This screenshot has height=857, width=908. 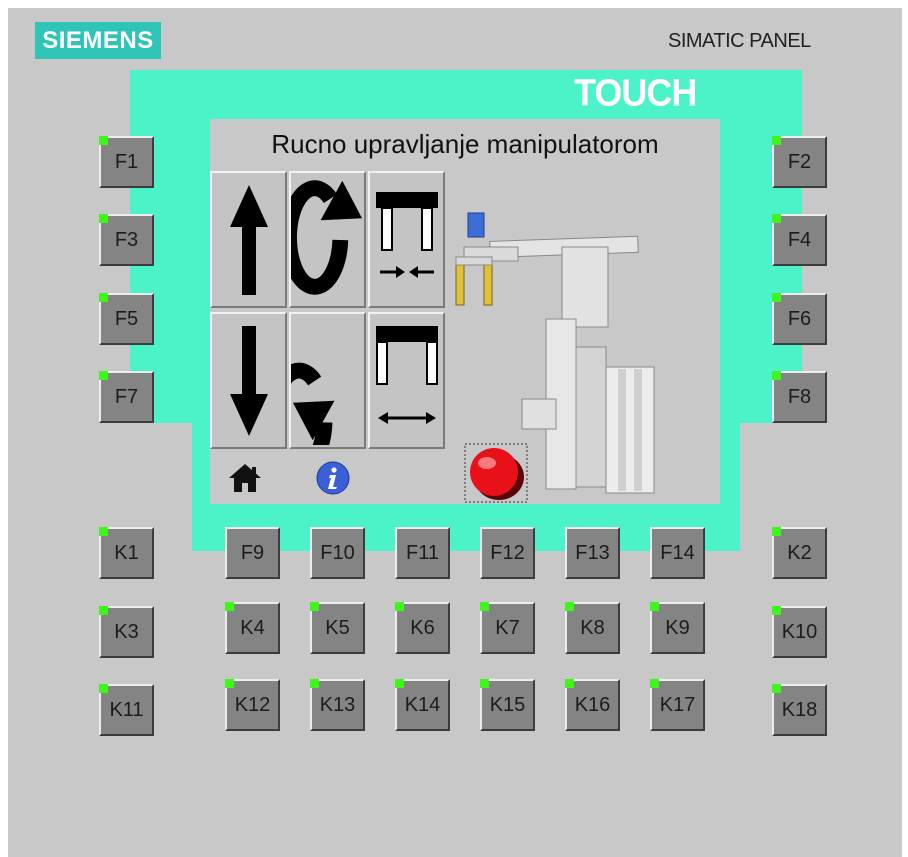 I want to click on key-label: F4, so click(x=799, y=239).